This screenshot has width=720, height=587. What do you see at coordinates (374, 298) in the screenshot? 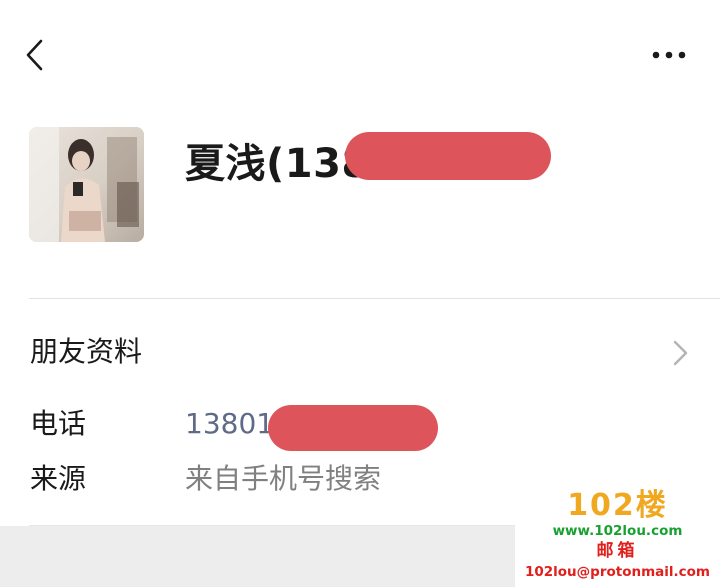
I see `section-divider` at bounding box center [374, 298].